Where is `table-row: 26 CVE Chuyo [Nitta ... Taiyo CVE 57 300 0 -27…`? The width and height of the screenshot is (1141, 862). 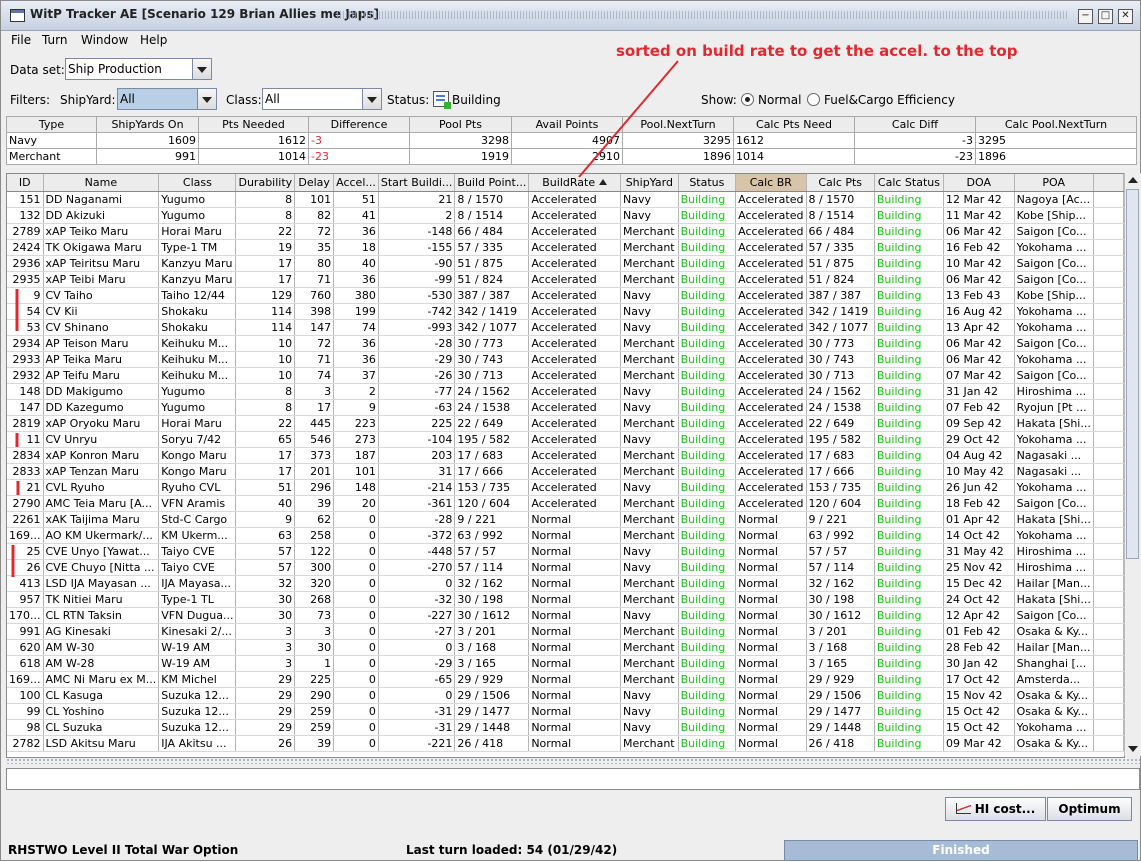
table-row: 26 CVE Chuyo [Nitta ... Taiyo CVE 57 300 0 -27… is located at coordinates (565, 567).